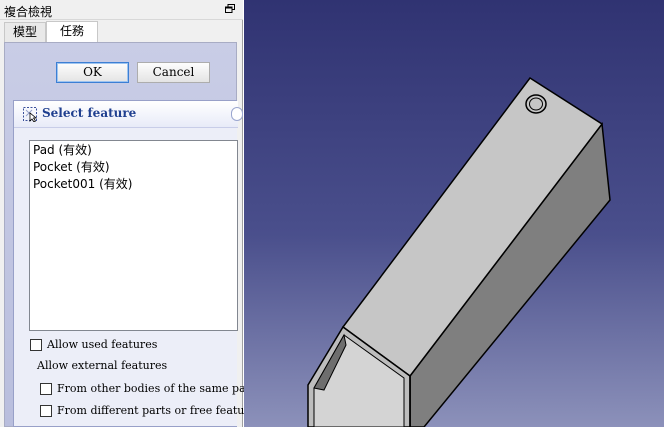  I want to click on list-item: Pocket (有效), so click(133, 167).